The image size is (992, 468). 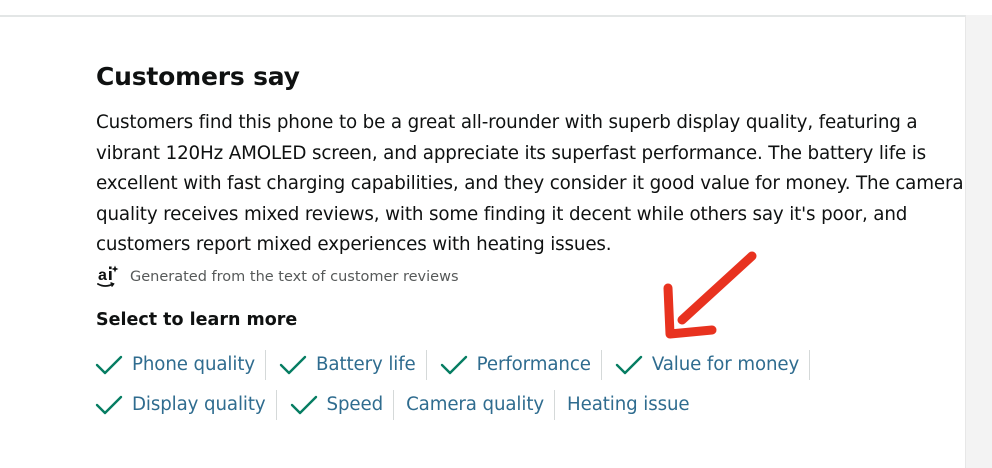 What do you see at coordinates (710, 295) in the screenshot?
I see `annotation-arrow-icon` at bounding box center [710, 295].